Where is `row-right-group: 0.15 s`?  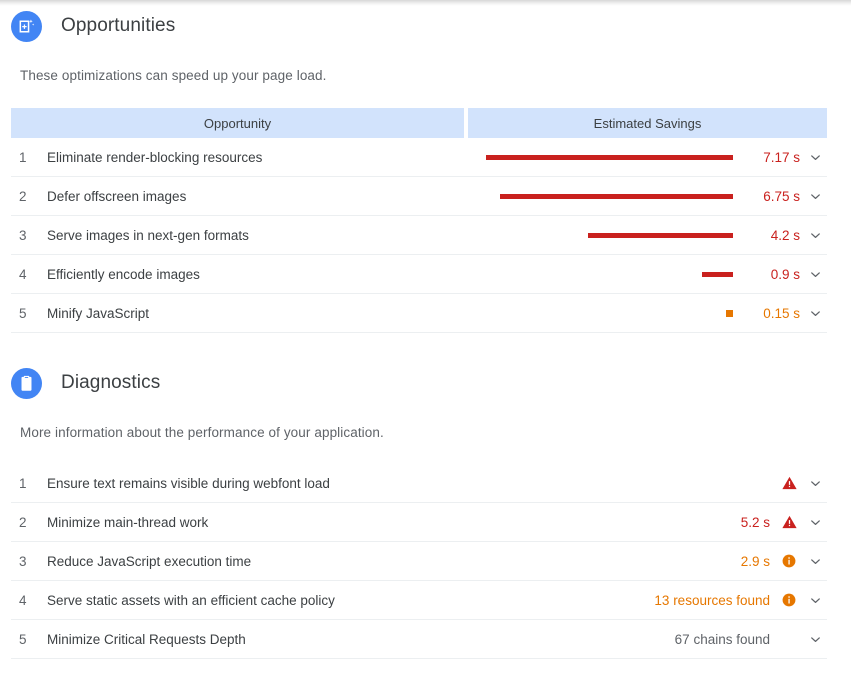 row-right-group: 0.15 s is located at coordinates (651, 313).